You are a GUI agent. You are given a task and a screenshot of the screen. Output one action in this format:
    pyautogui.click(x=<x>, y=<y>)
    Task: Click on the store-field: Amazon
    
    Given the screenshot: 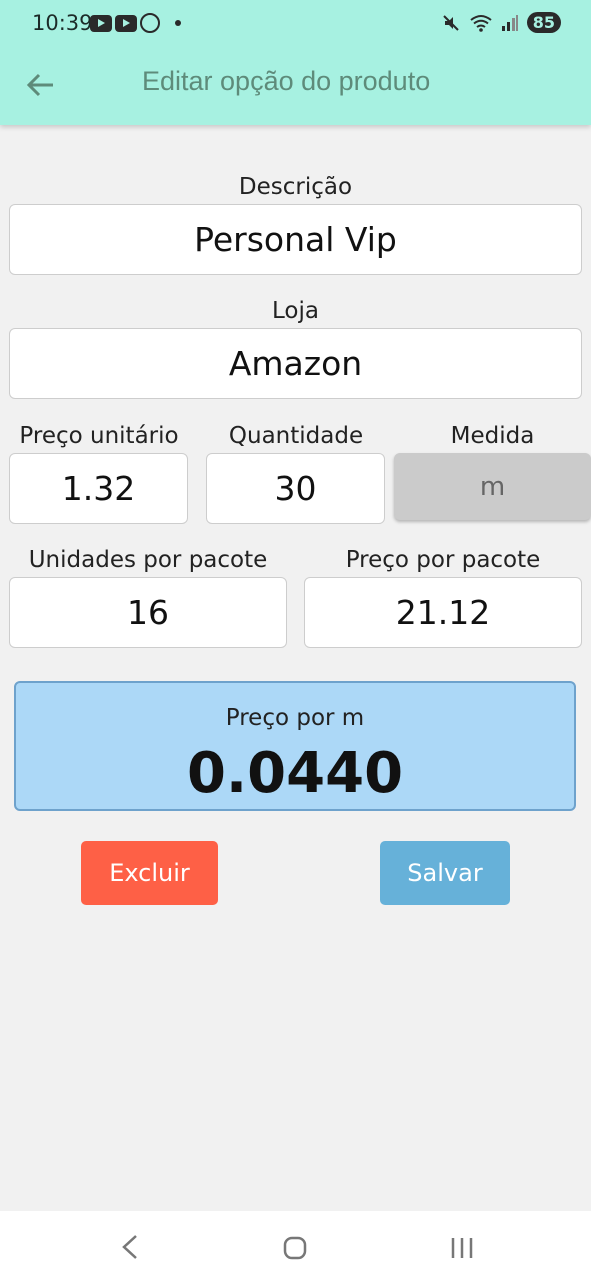 What is the action you would take?
    pyautogui.click(x=295, y=363)
    